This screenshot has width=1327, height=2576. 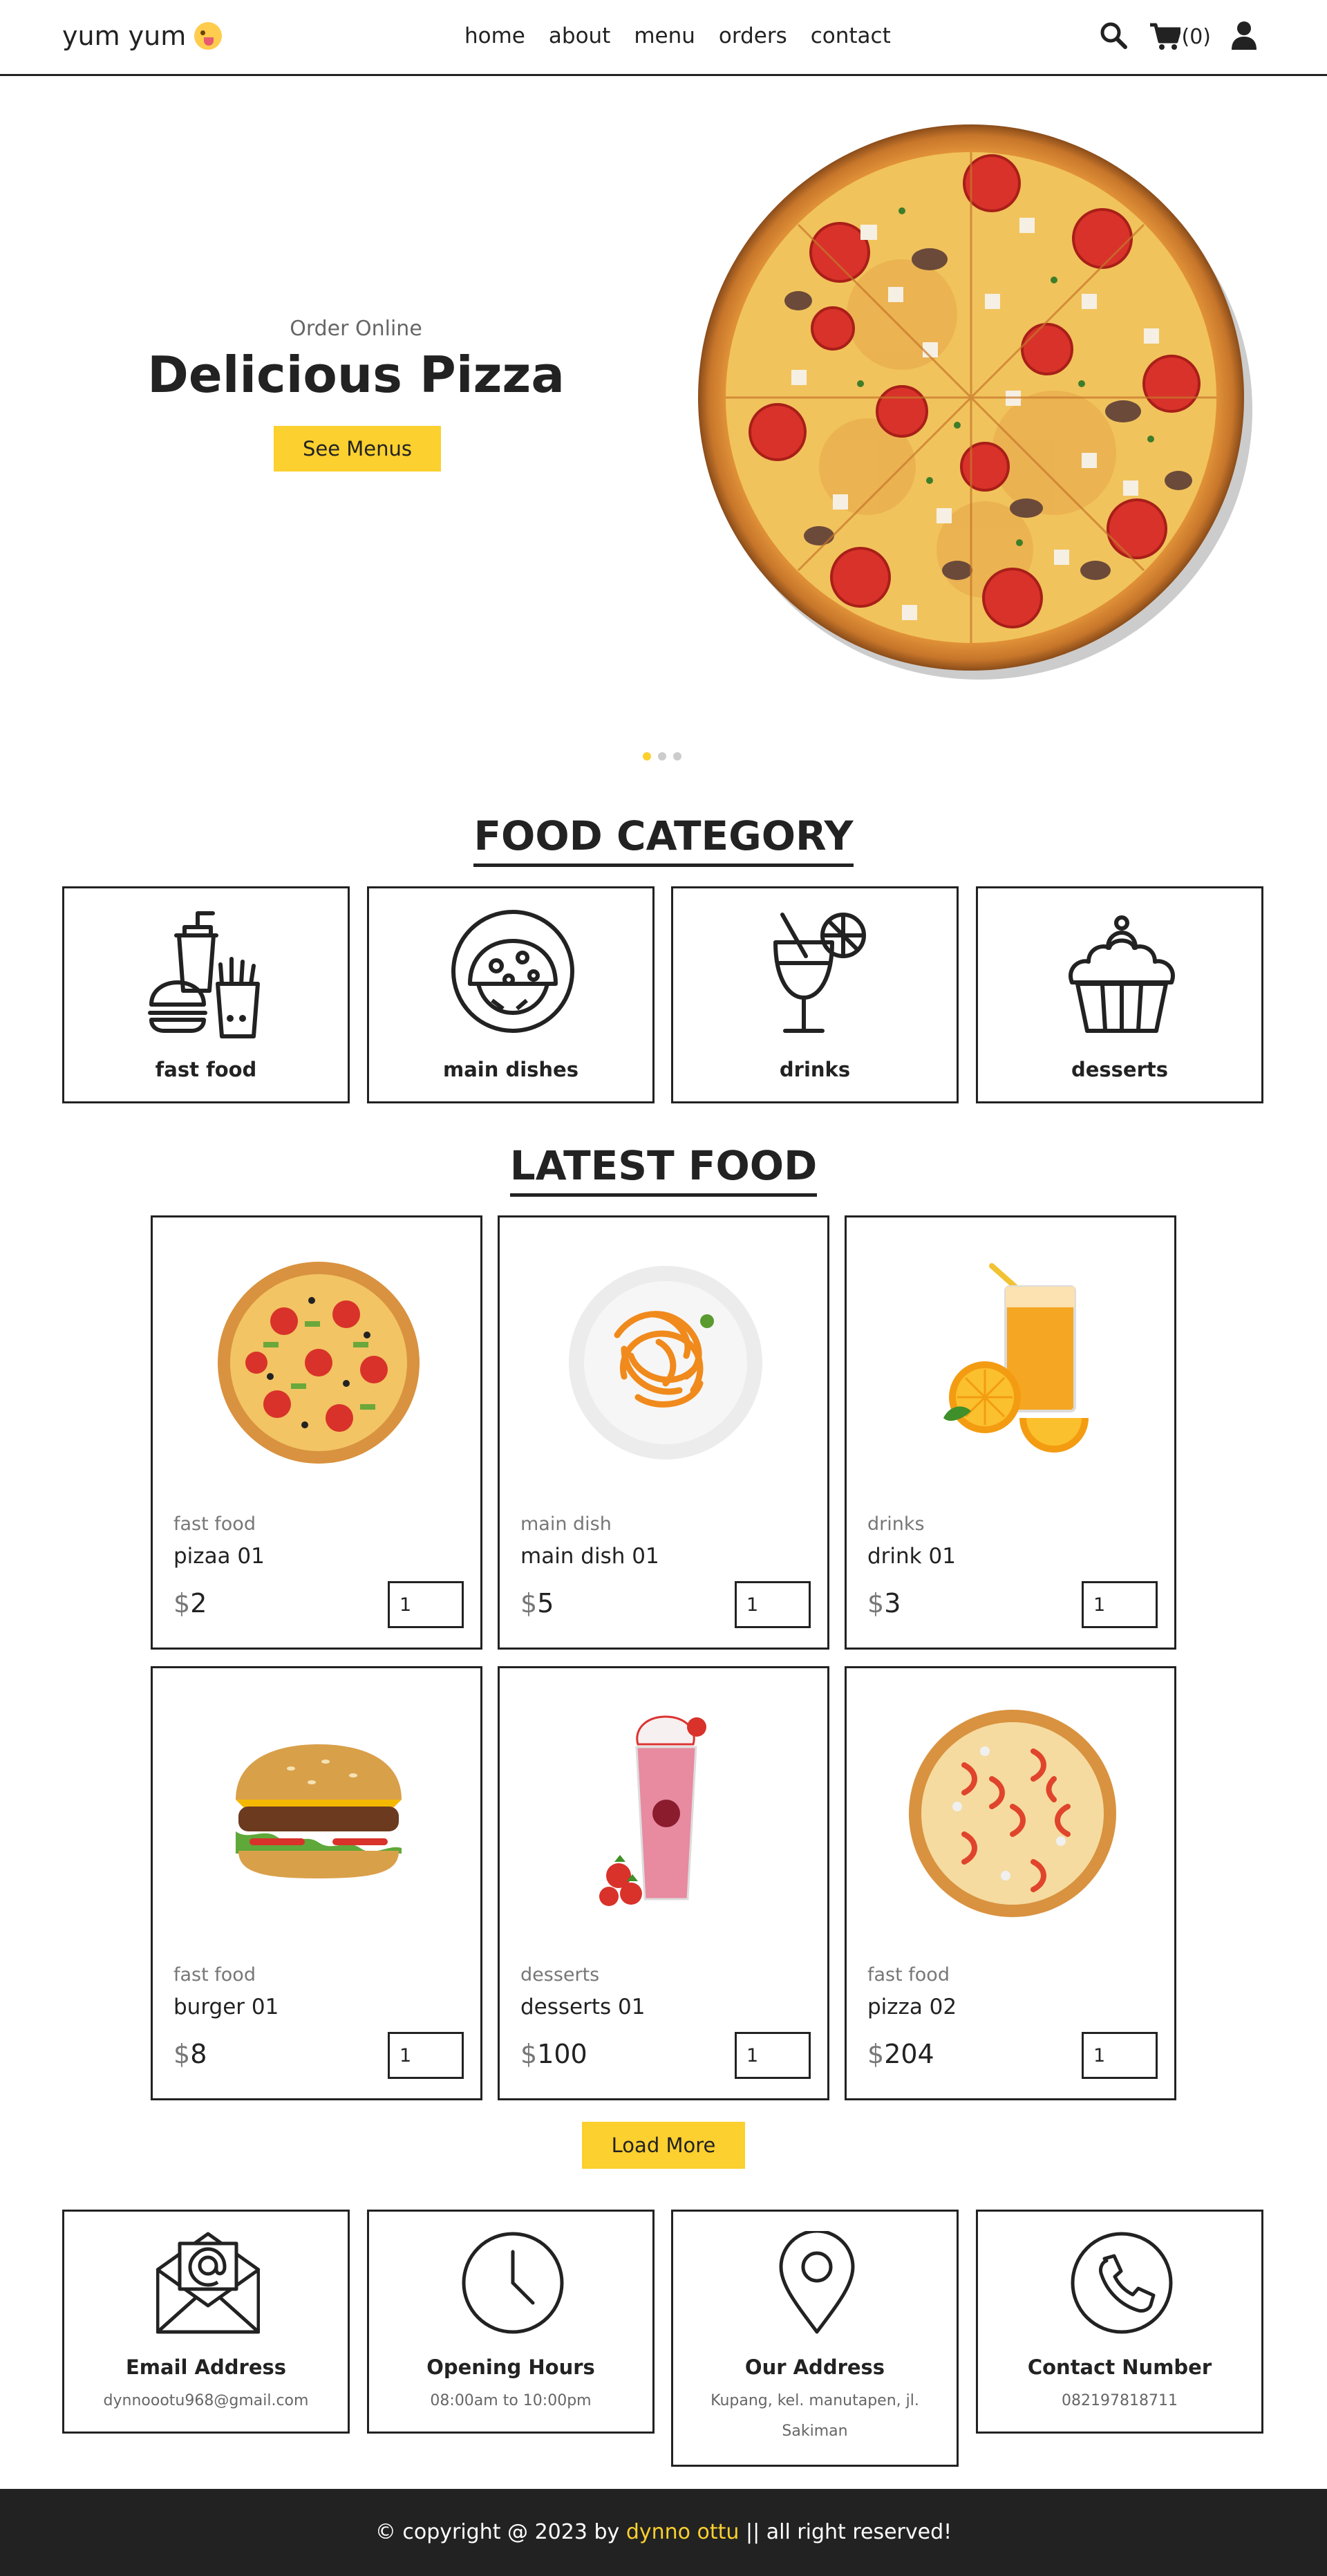 I want to click on food-name: drink 01, so click(x=912, y=1556).